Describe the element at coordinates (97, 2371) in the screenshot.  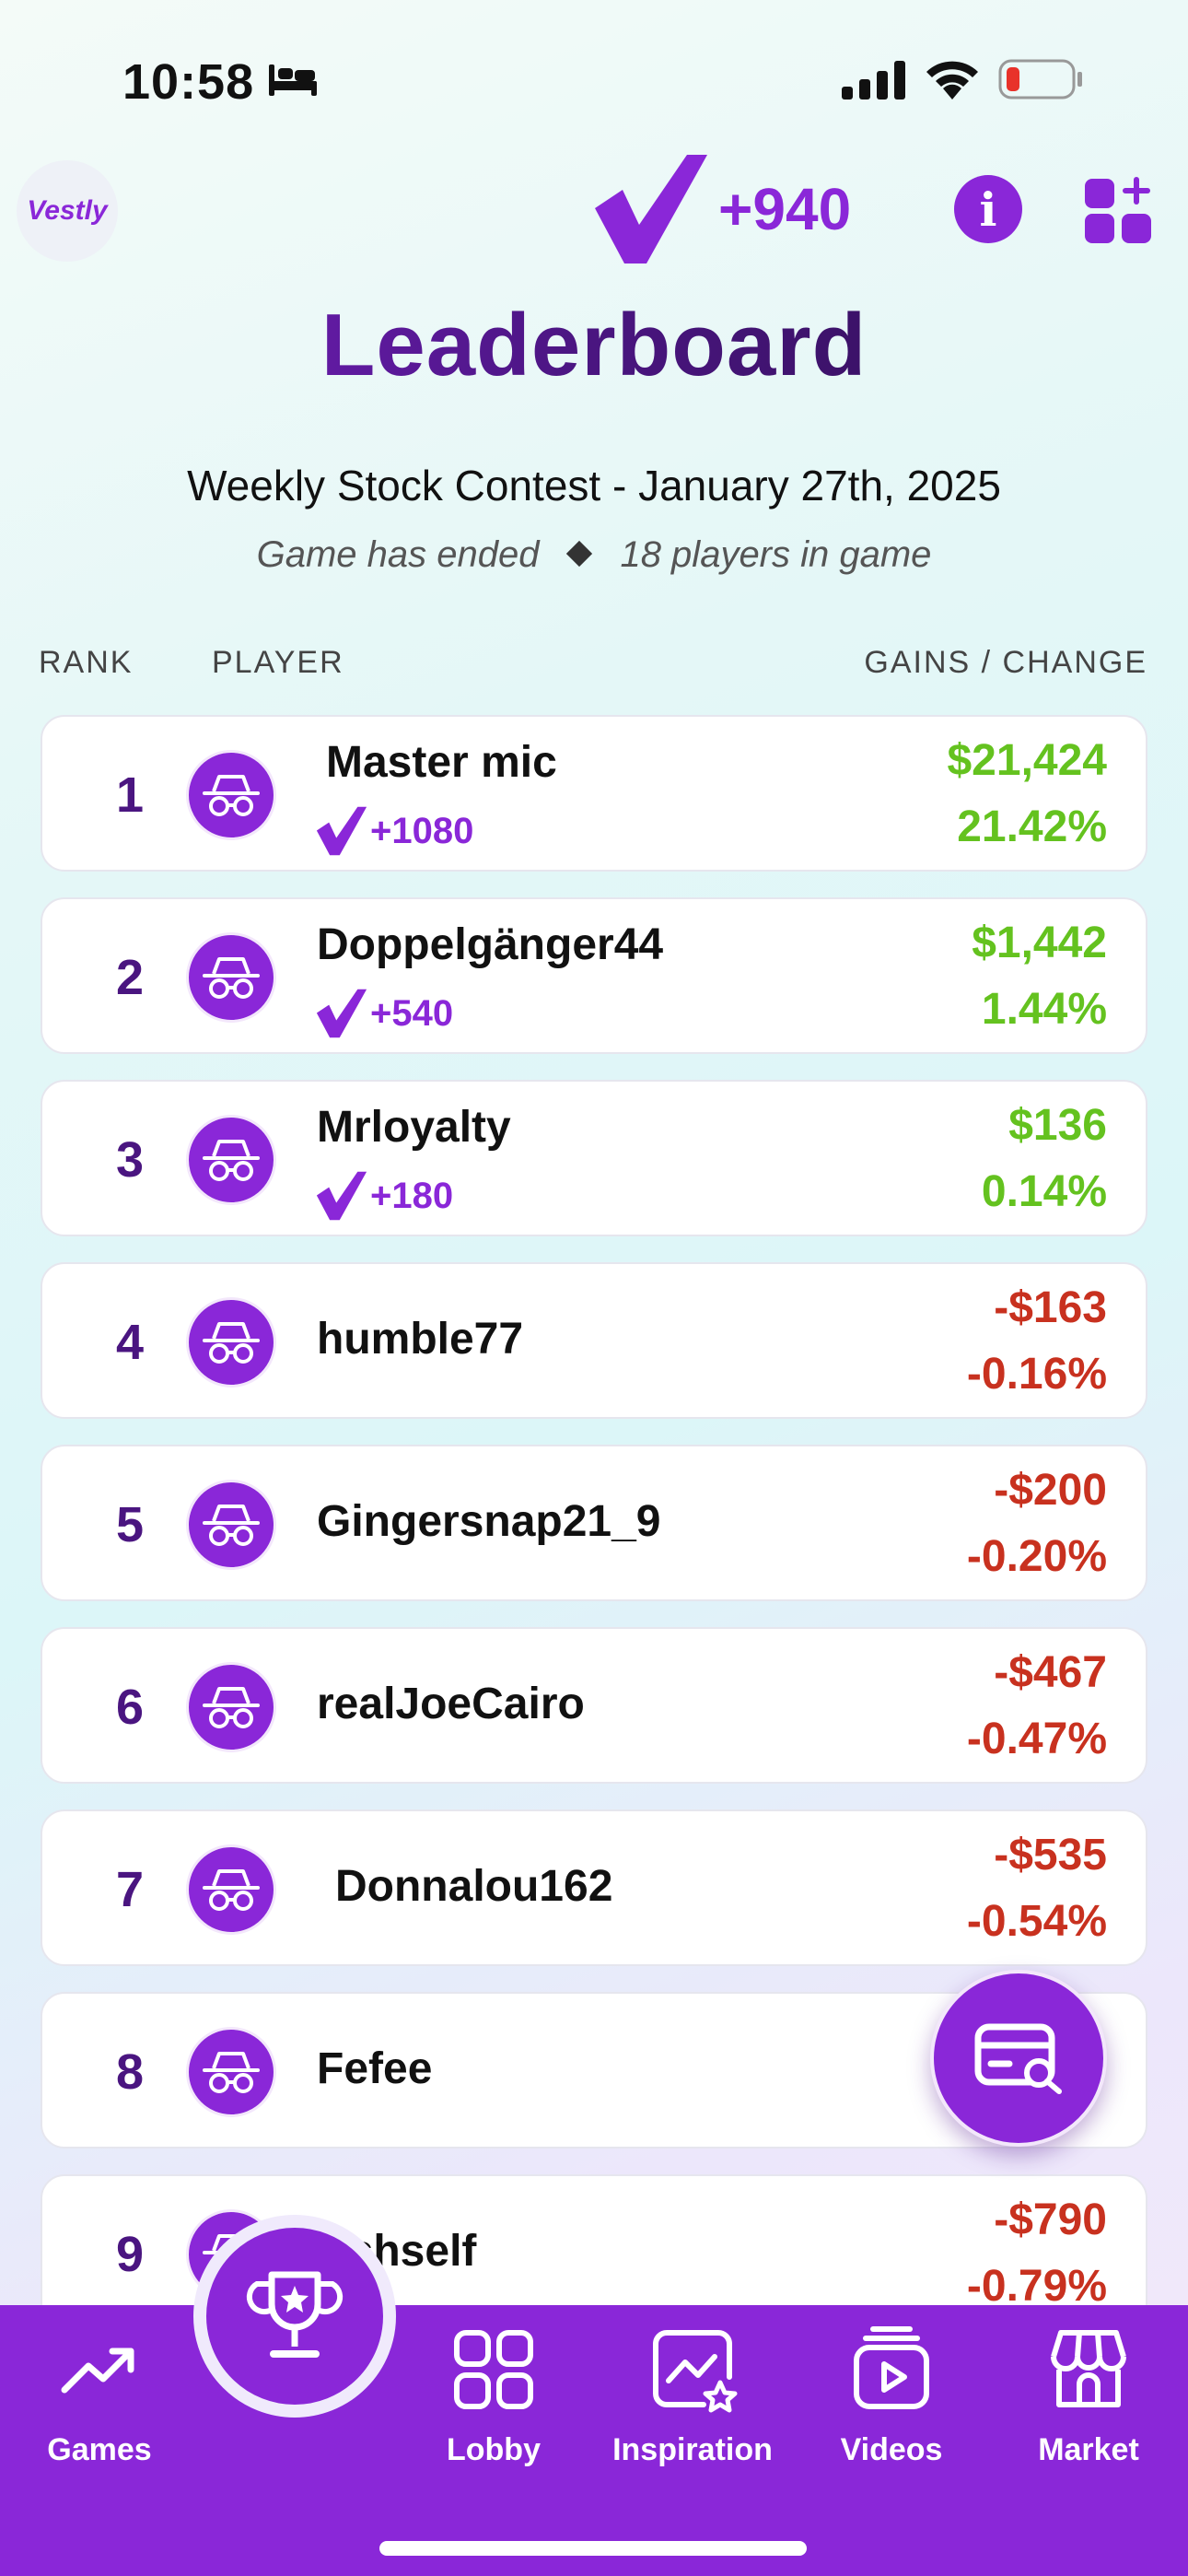
I see `trending-up-icon` at that location.